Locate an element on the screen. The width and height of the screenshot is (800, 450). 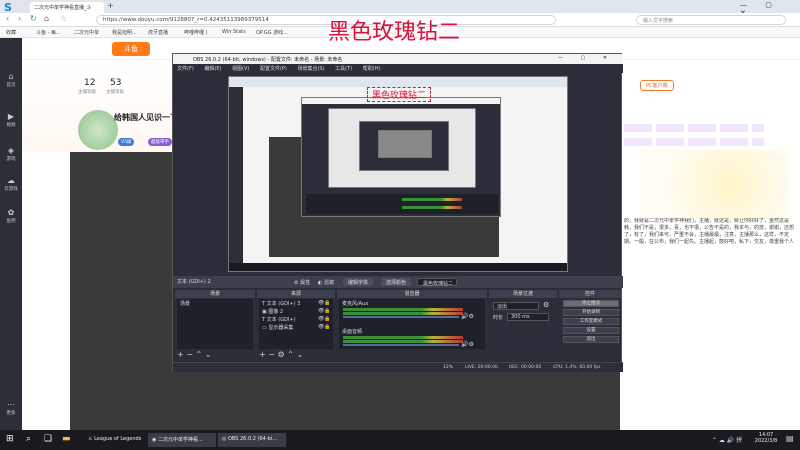
nav-home: ⌂ 首页 is located at coordinates (11, 80).